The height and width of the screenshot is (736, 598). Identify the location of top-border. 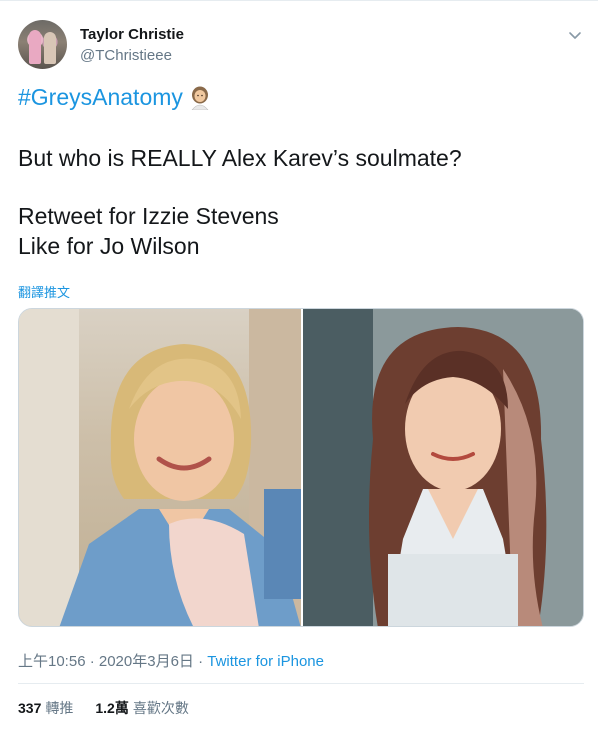
(299, 0).